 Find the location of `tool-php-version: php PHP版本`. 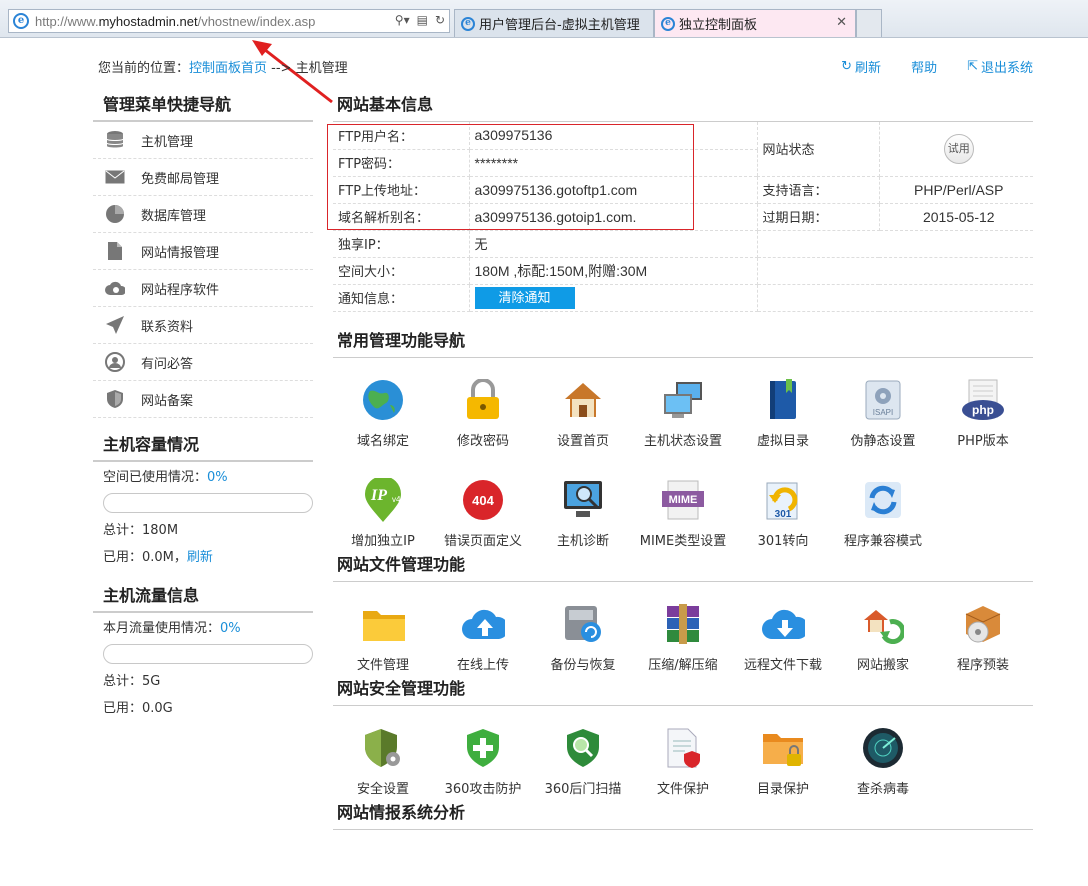

tool-php-version: php PHP版本 is located at coordinates (983, 412).